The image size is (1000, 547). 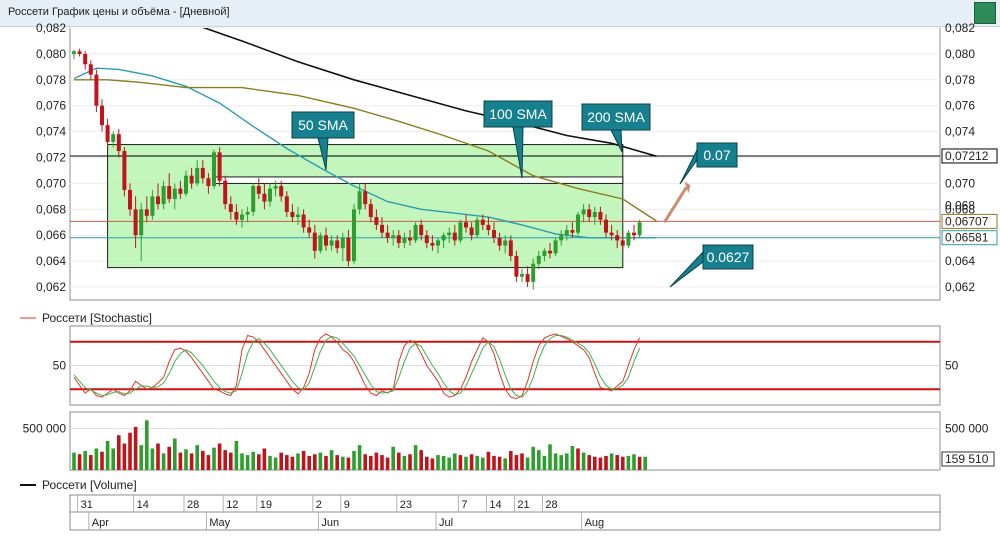 What do you see at coordinates (960, 261) in the screenshot?
I see `y-tick-right: 0,064` at bounding box center [960, 261].